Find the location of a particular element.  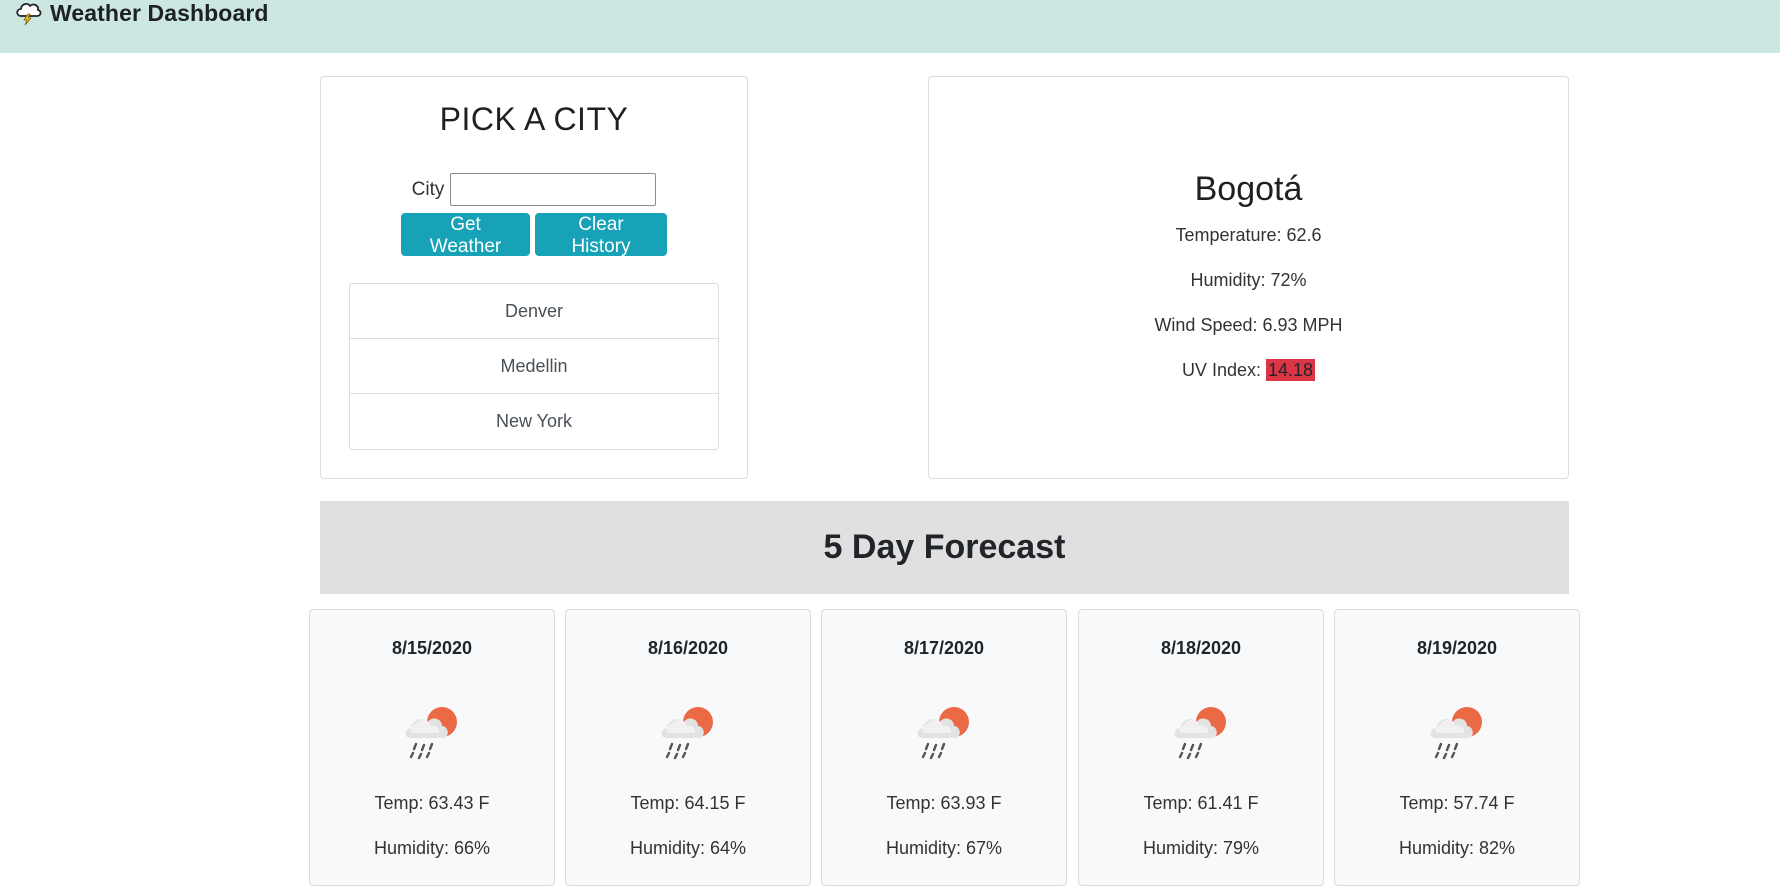

current-humidity: Humidity: 72% is located at coordinates (1248, 280).